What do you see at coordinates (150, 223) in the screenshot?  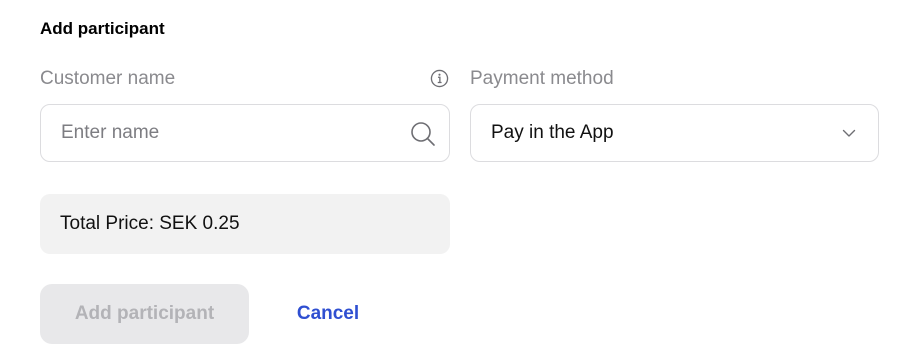 I see `total-price-text: Total Price: SEK 0.25` at bounding box center [150, 223].